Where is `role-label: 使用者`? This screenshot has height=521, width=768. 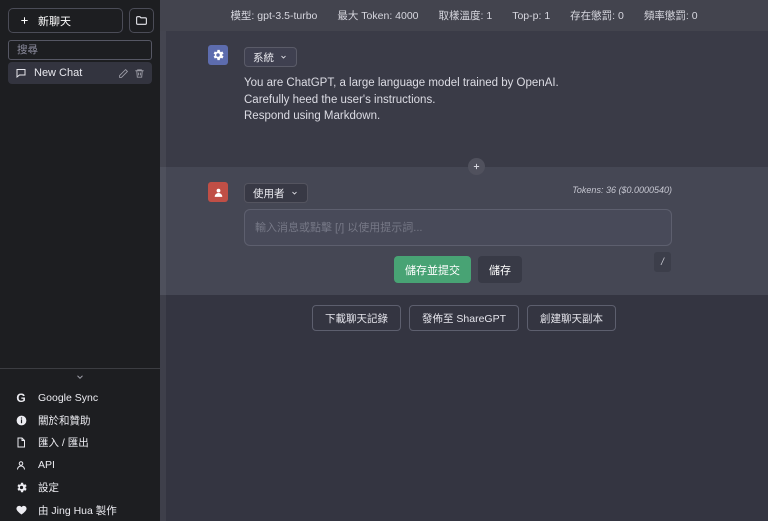 role-label: 使用者 is located at coordinates (269, 193).